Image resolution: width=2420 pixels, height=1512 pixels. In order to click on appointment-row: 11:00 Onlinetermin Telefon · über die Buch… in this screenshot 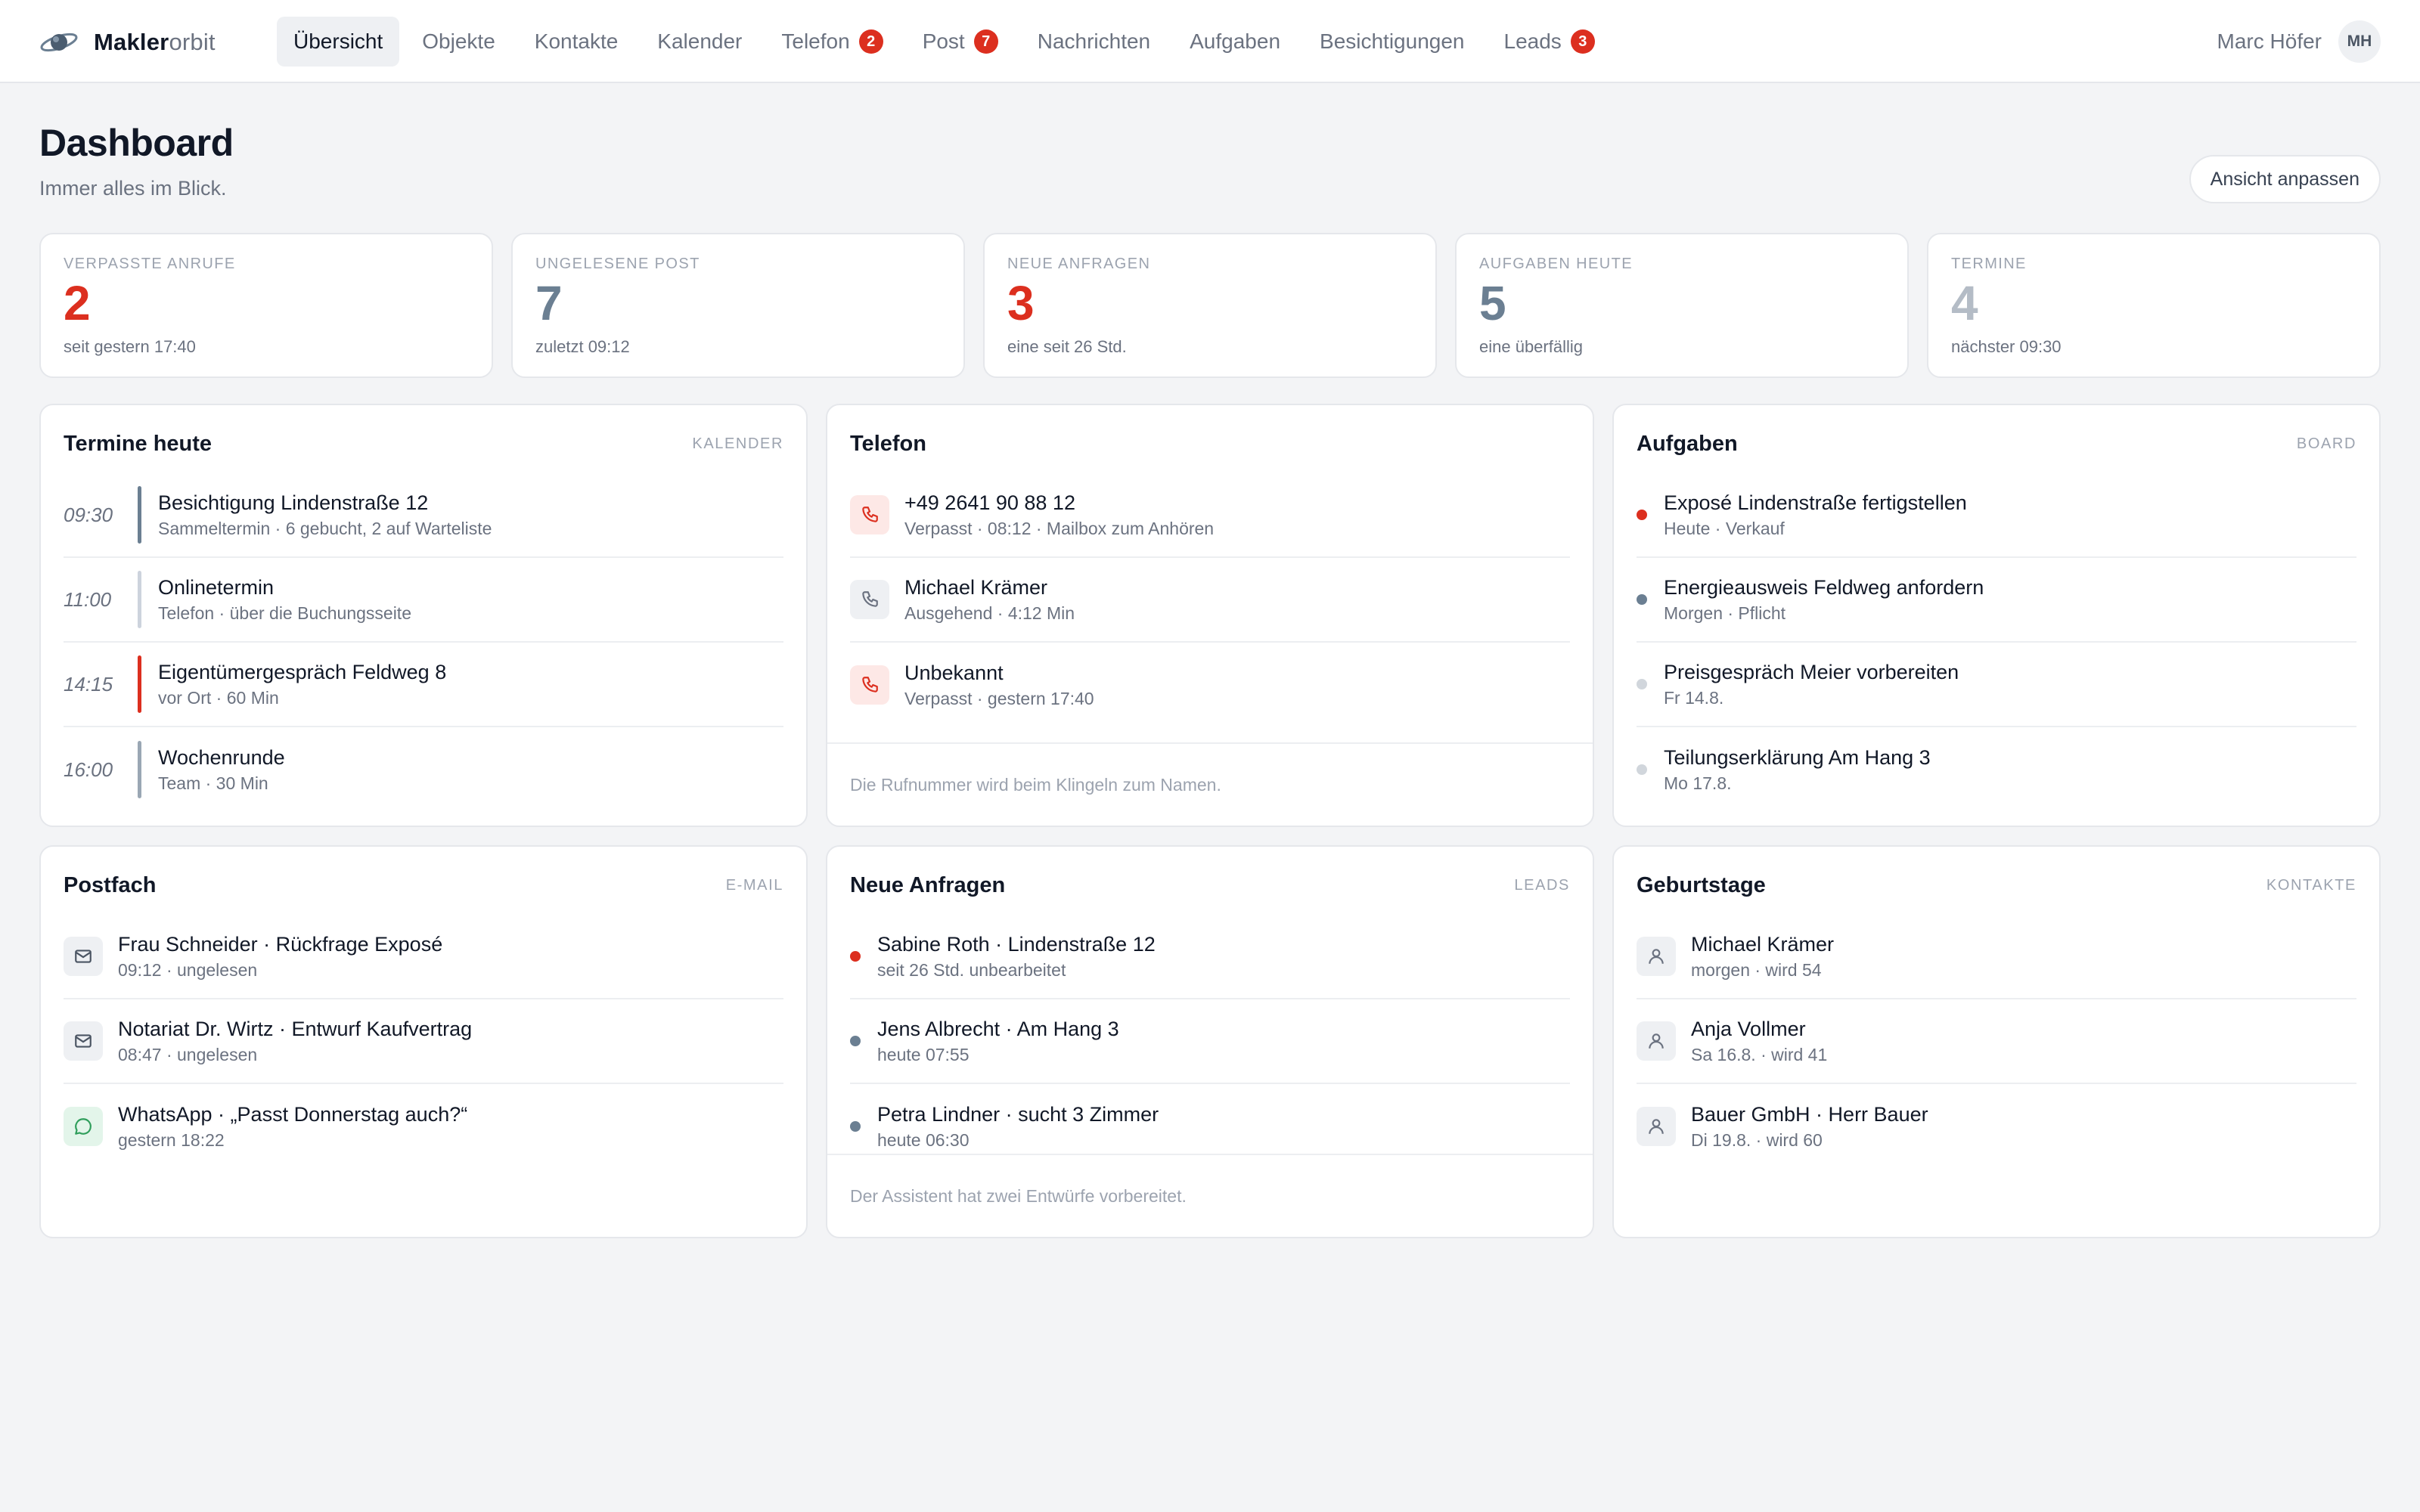, I will do `click(423, 600)`.